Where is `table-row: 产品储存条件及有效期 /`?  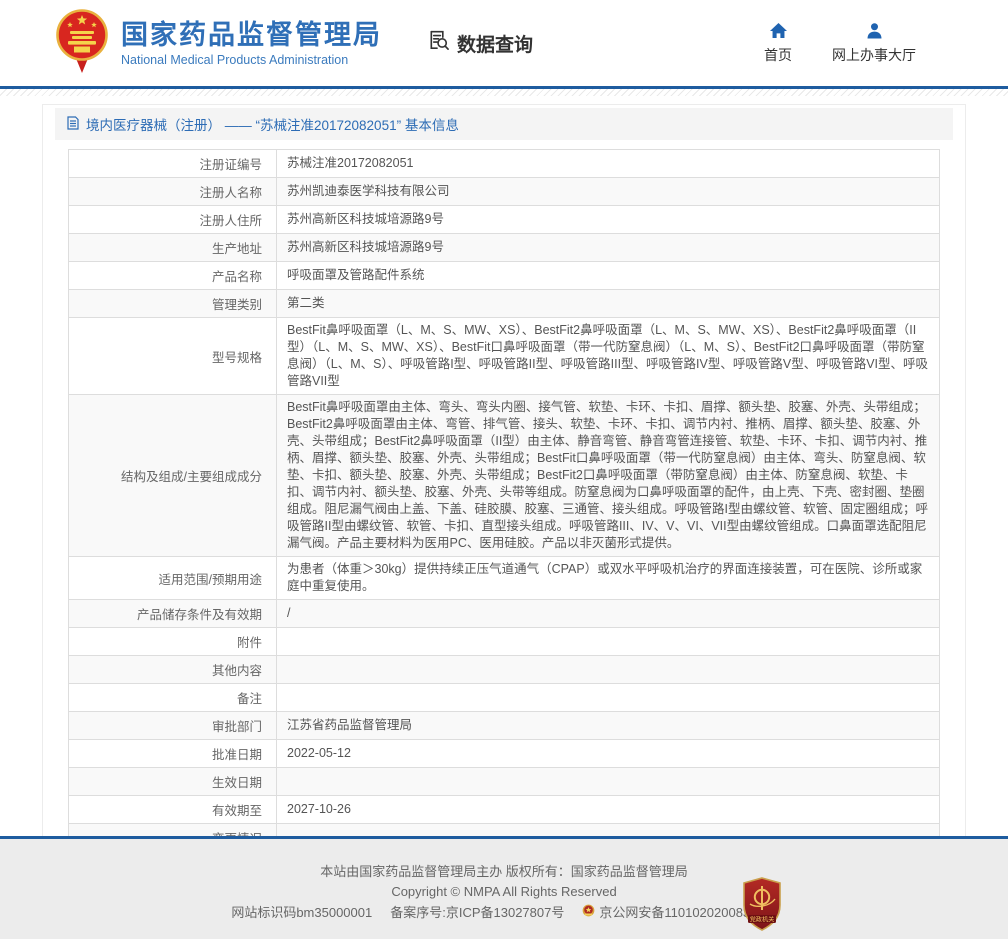 table-row: 产品储存条件及有效期 / is located at coordinates (504, 613).